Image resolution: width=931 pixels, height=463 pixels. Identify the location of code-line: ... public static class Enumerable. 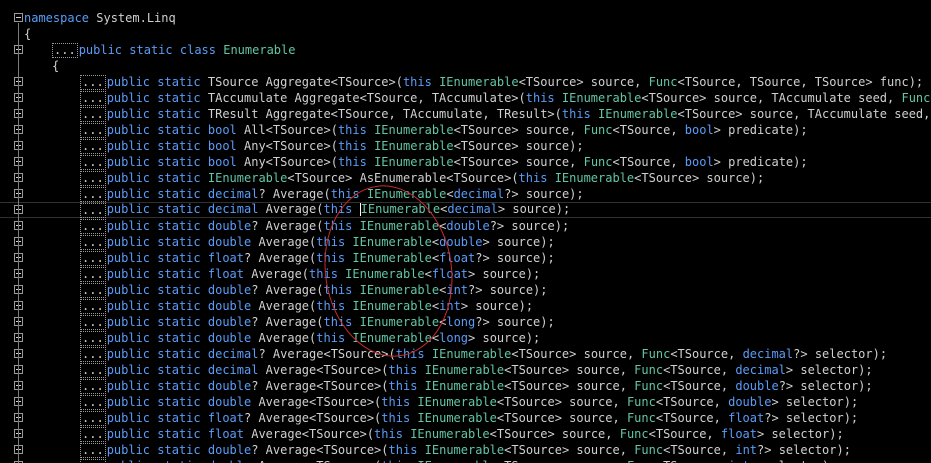
(465, 50).